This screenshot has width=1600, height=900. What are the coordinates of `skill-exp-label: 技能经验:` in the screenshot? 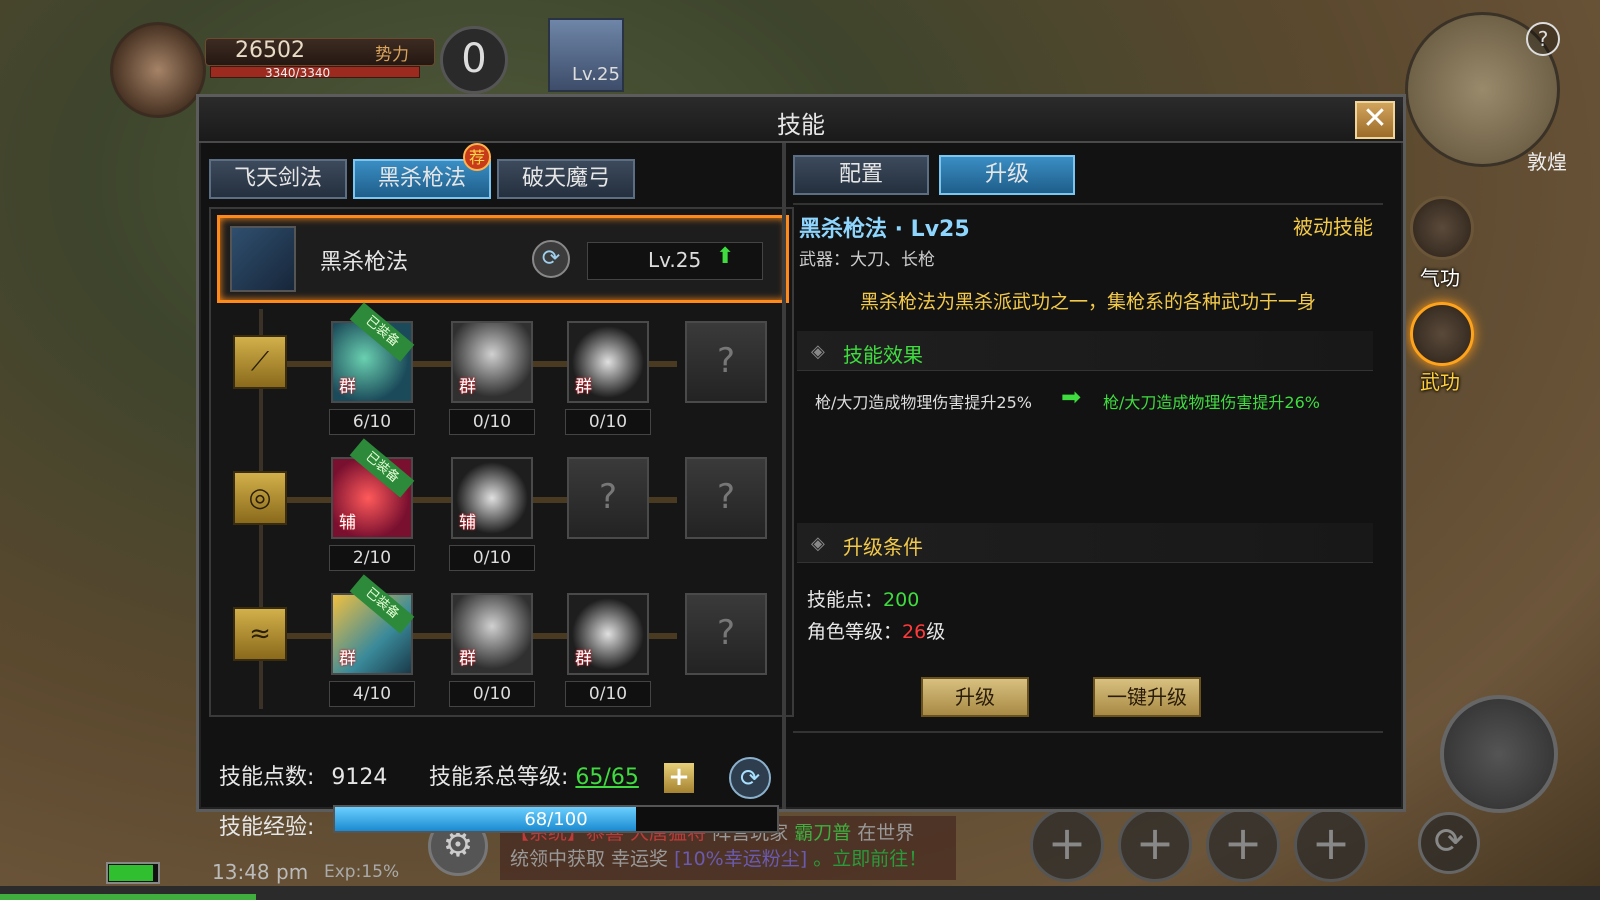 It's located at (267, 827).